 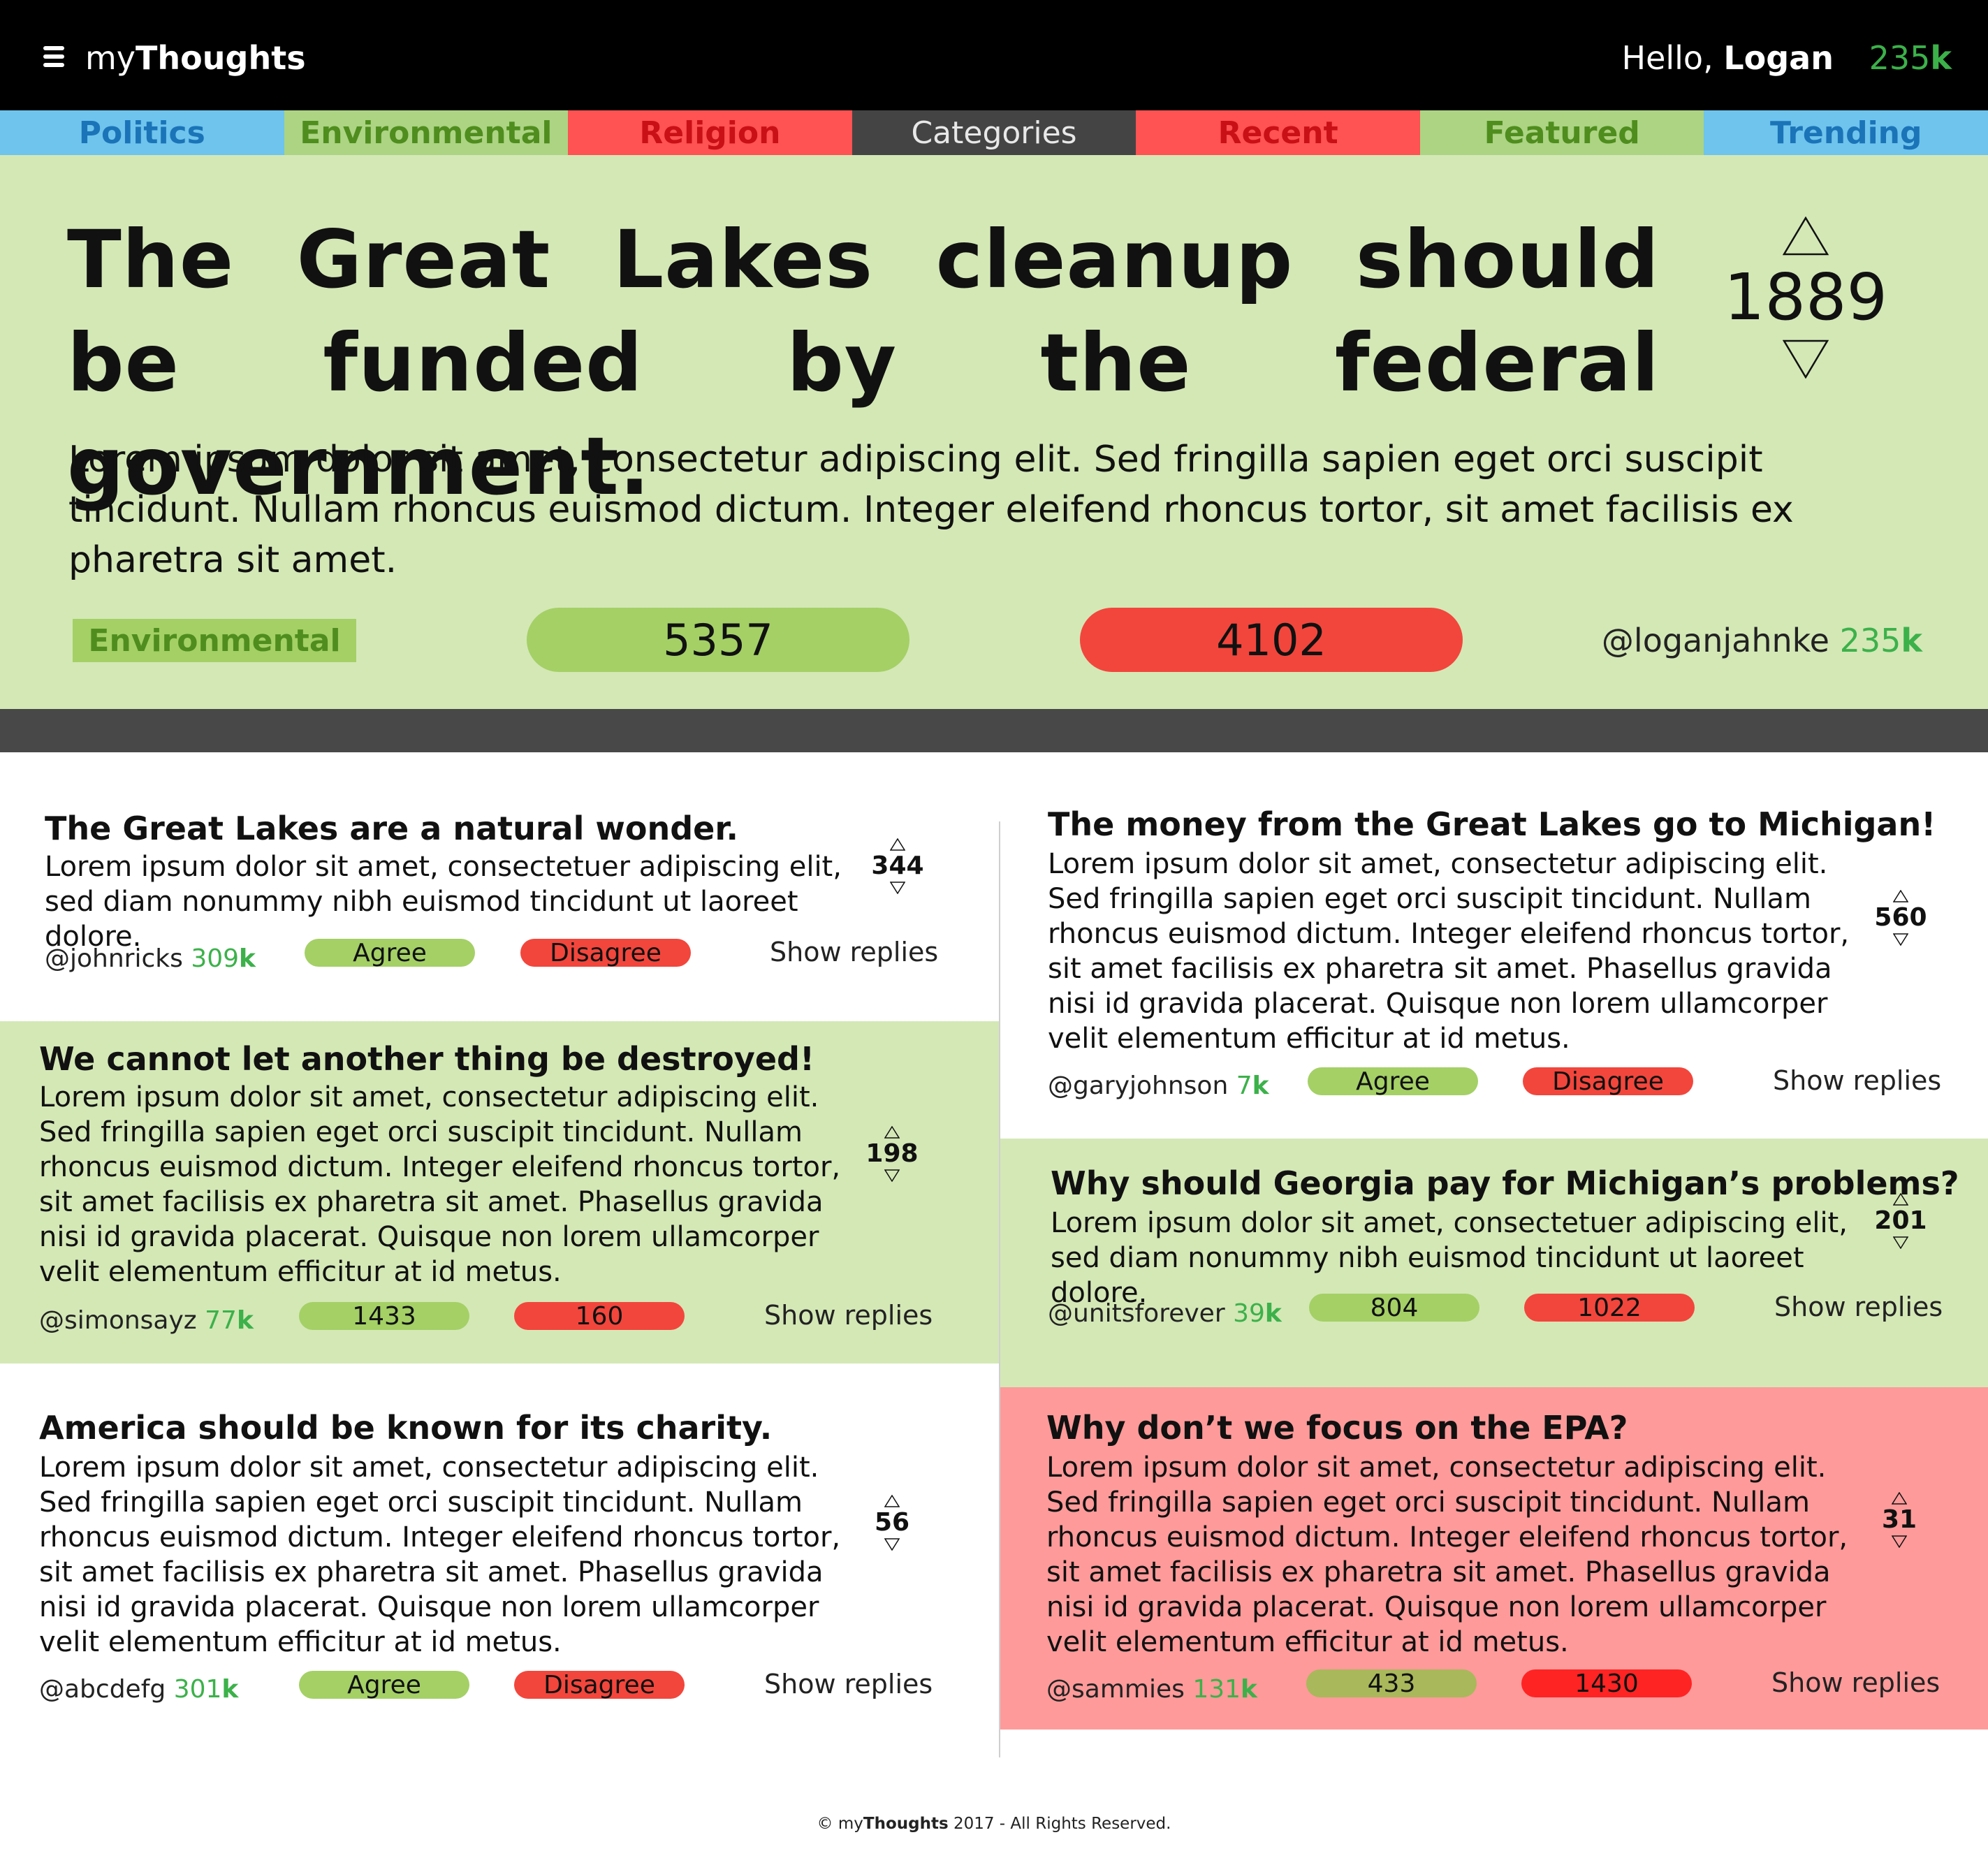 I want to click on author-handle: @garyjohnson, so click(x=1138, y=1086).